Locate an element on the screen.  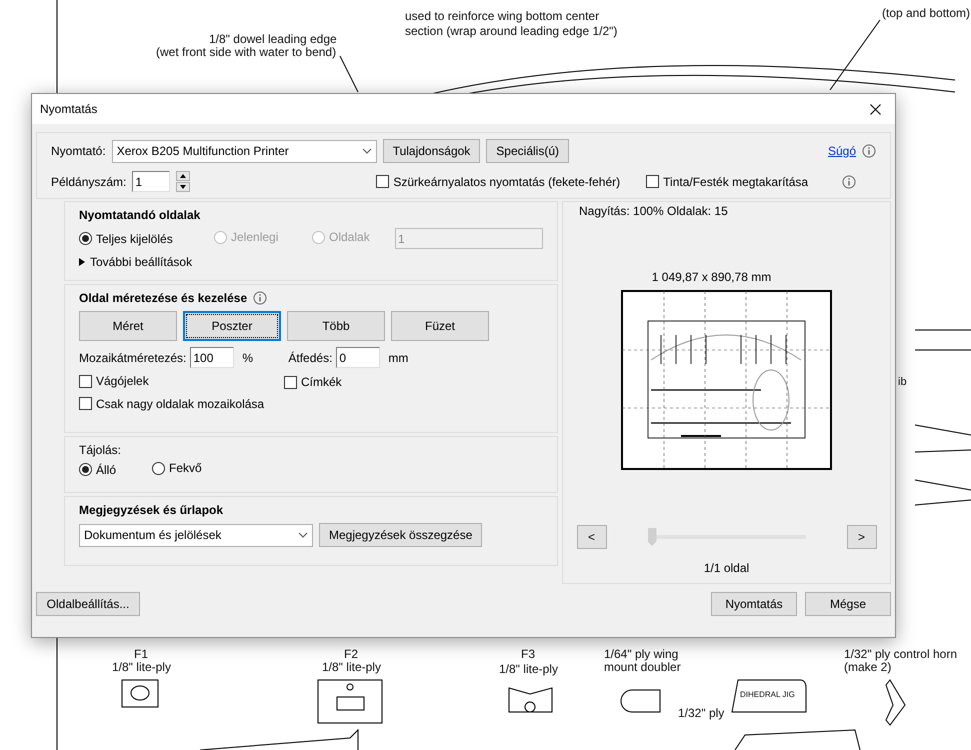
drawing-label: (make 2) is located at coordinates (868, 667).